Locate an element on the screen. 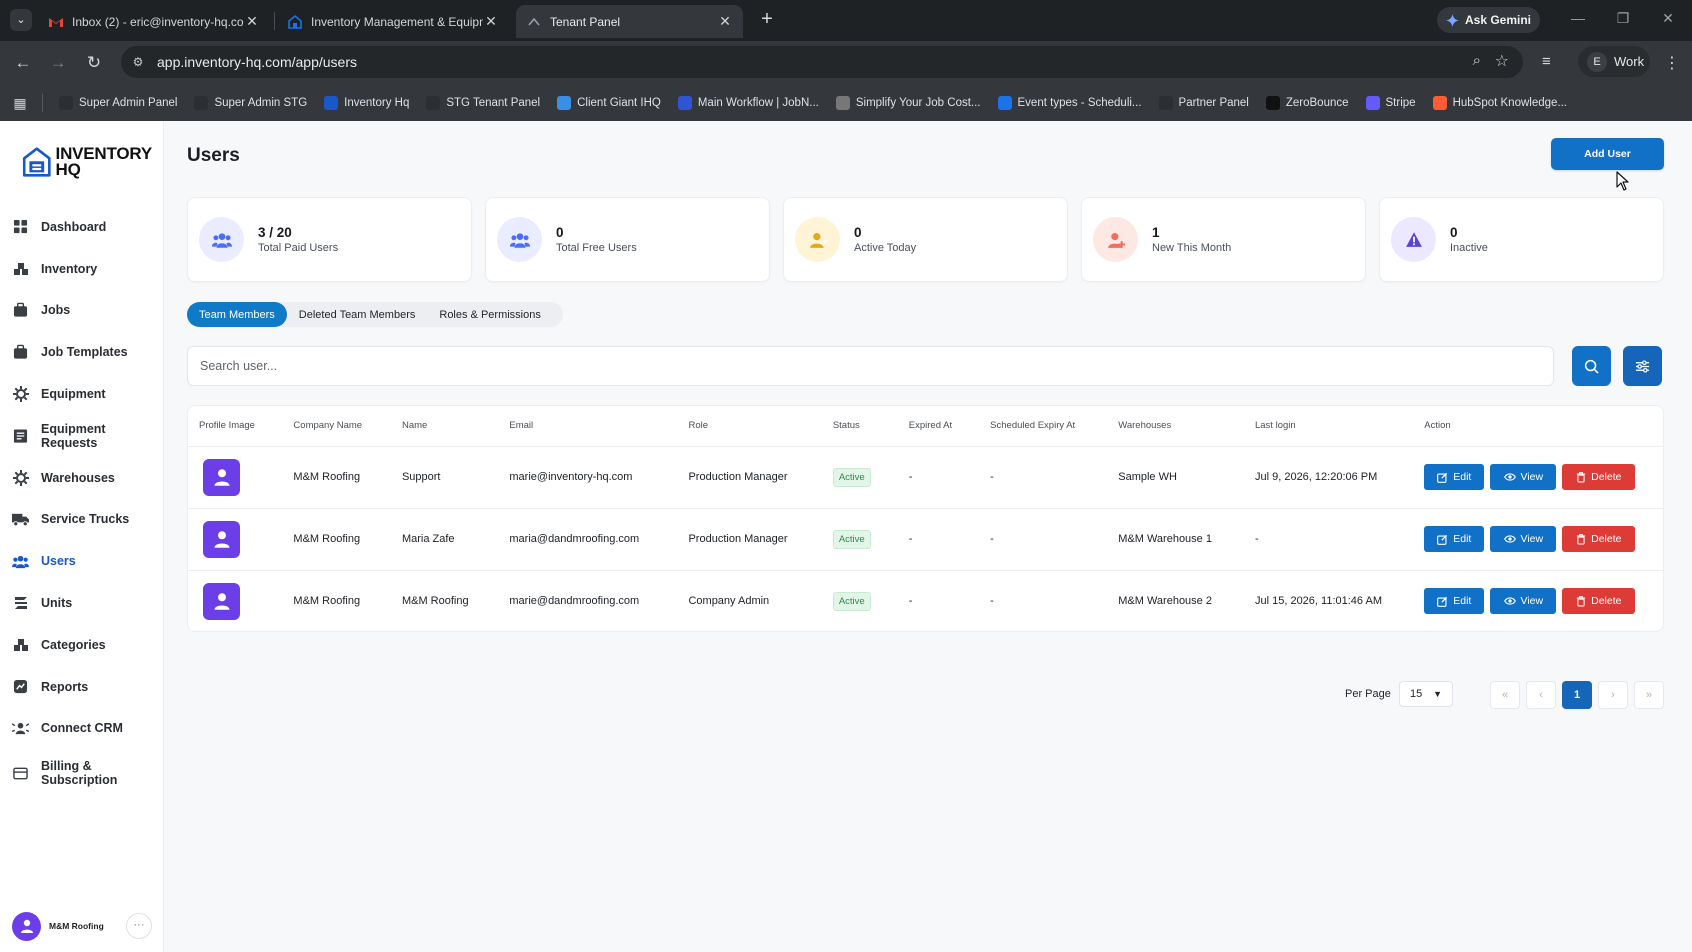 Image resolution: width=1692 pixels, height=952 pixels. ask-gemini-button: Ask Gemini is located at coordinates (1488, 20).